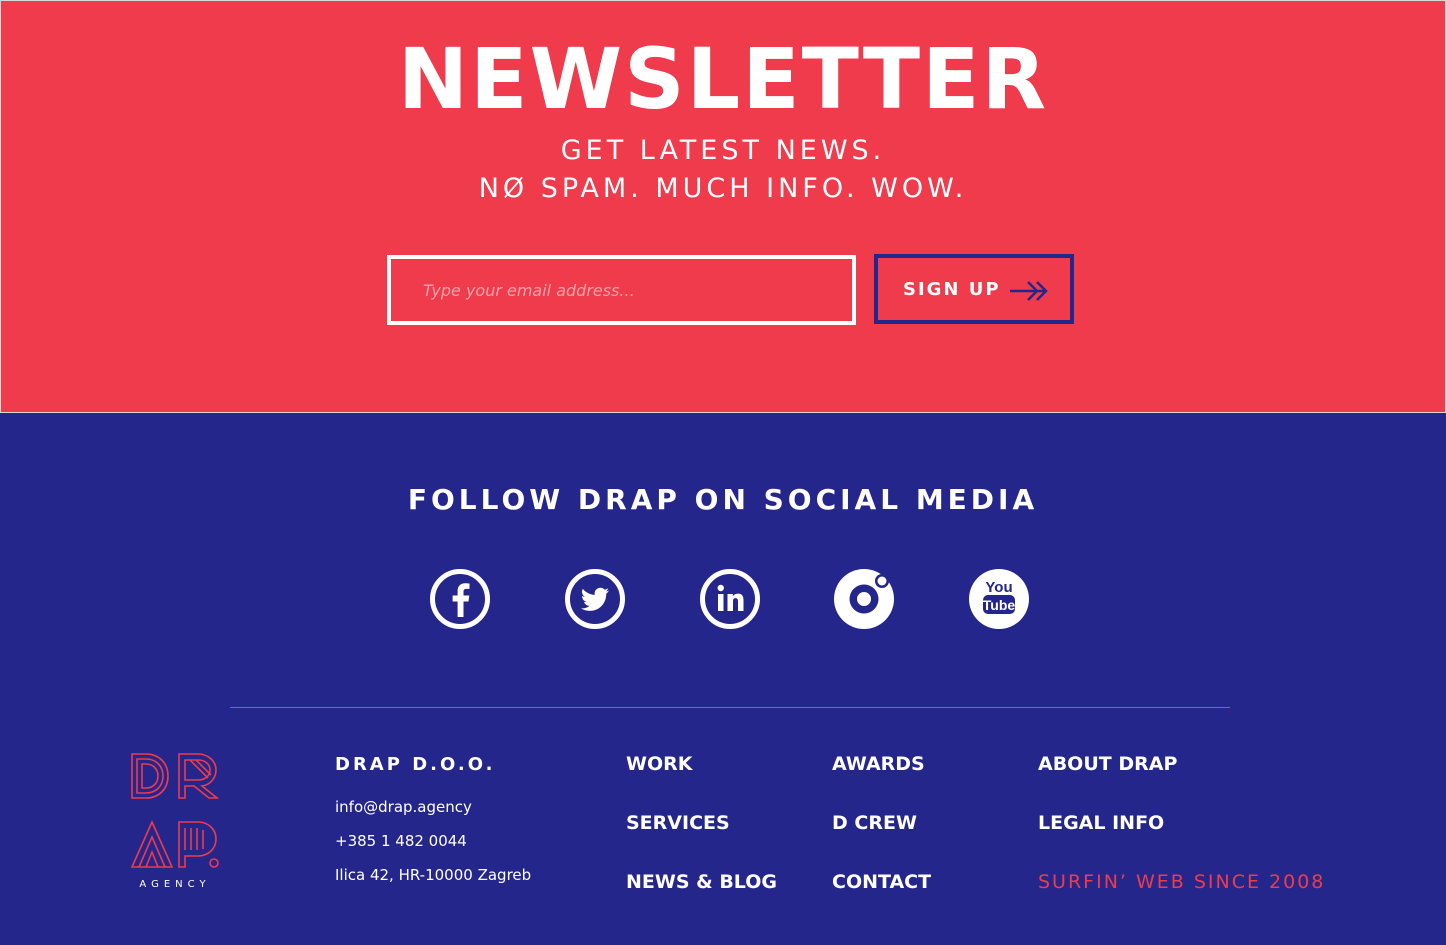 The image size is (1446, 945). Describe the element at coordinates (998, 587) in the screenshot. I see `svg-text: You` at that location.